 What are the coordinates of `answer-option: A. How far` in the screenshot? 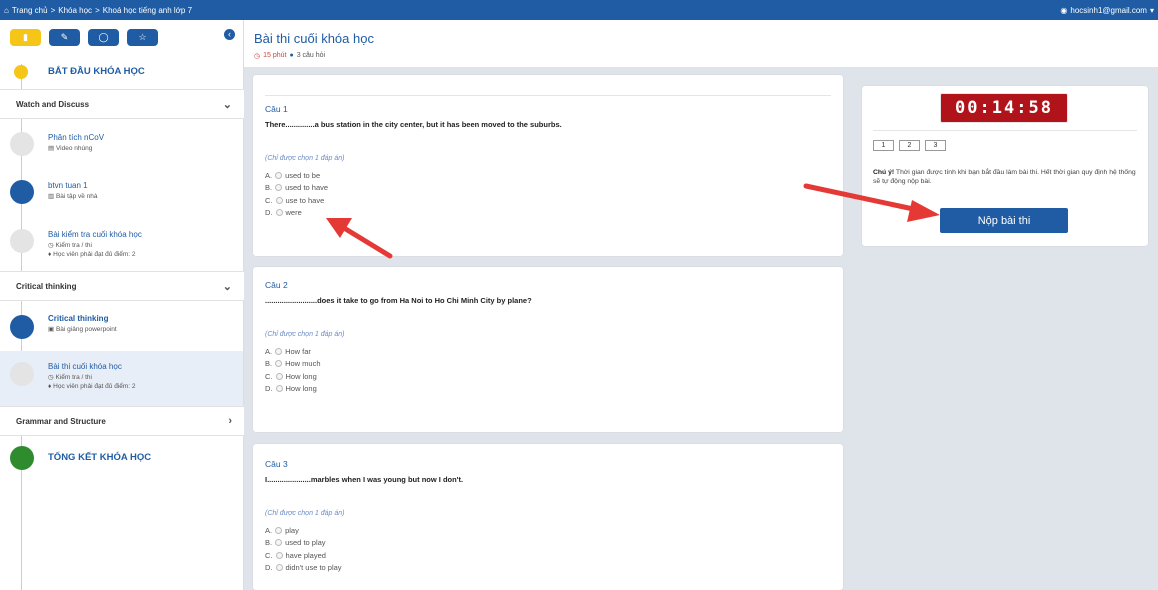 It's located at (548, 351).